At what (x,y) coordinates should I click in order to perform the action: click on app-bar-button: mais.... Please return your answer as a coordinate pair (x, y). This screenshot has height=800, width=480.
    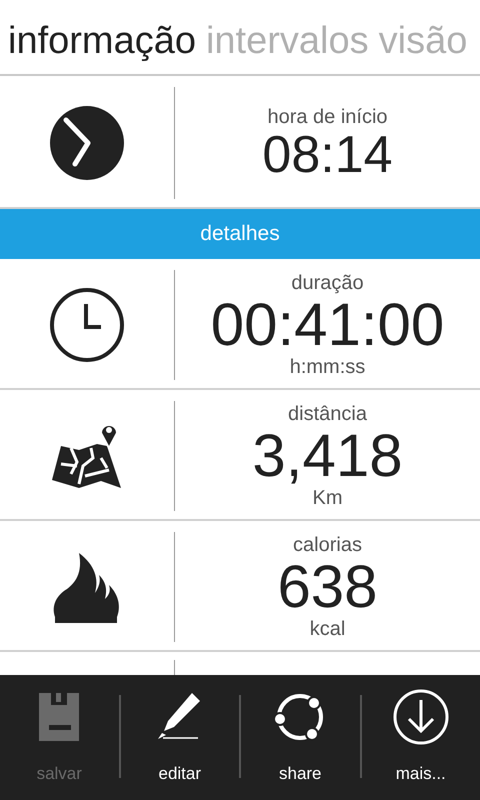
    Looking at the image, I should click on (421, 736).